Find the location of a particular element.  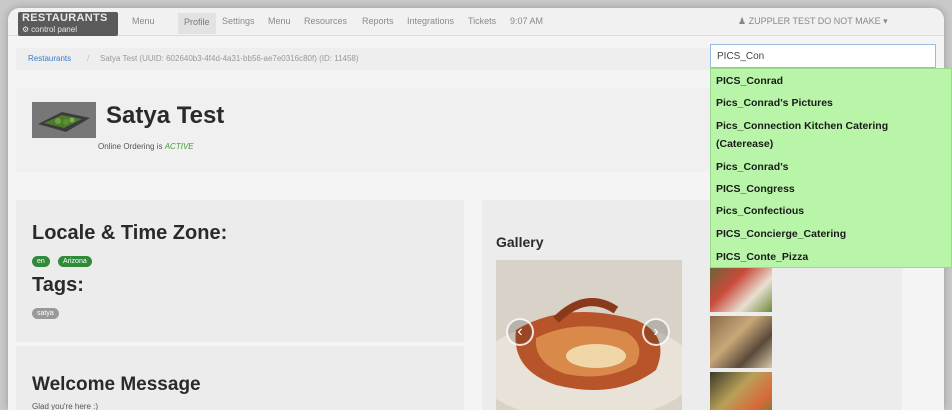

chevron-left-icon: ‹ is located at coordinates (520, 331).